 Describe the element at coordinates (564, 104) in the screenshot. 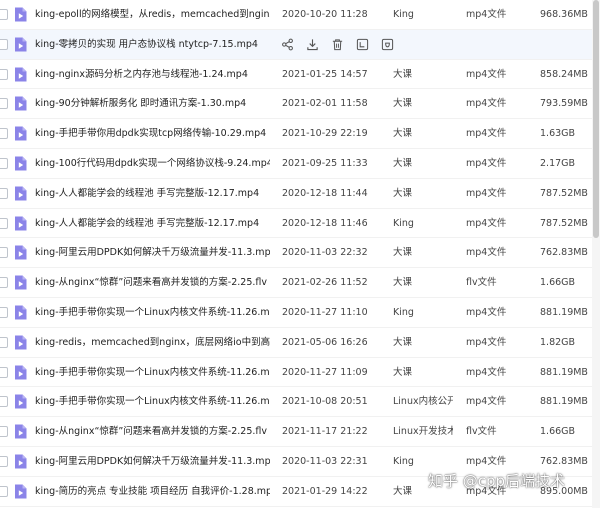

I see `file-size: 793.59MB` at that location.